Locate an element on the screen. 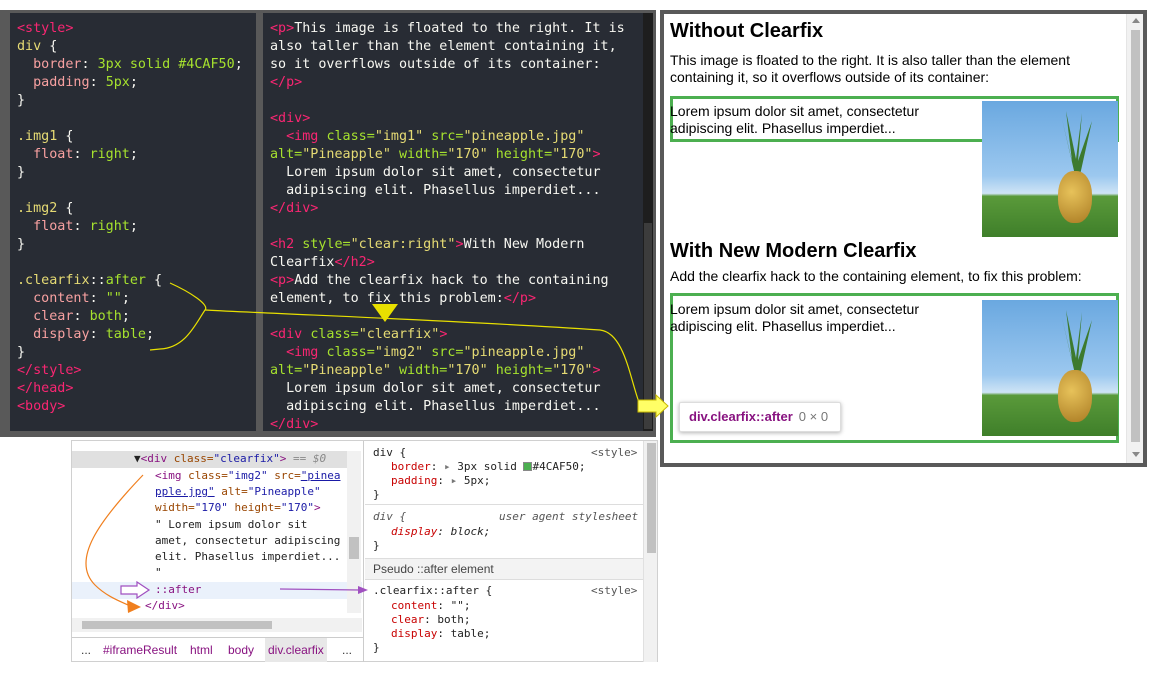  breadcrumb-body: body is located at coordinates (241, 650).